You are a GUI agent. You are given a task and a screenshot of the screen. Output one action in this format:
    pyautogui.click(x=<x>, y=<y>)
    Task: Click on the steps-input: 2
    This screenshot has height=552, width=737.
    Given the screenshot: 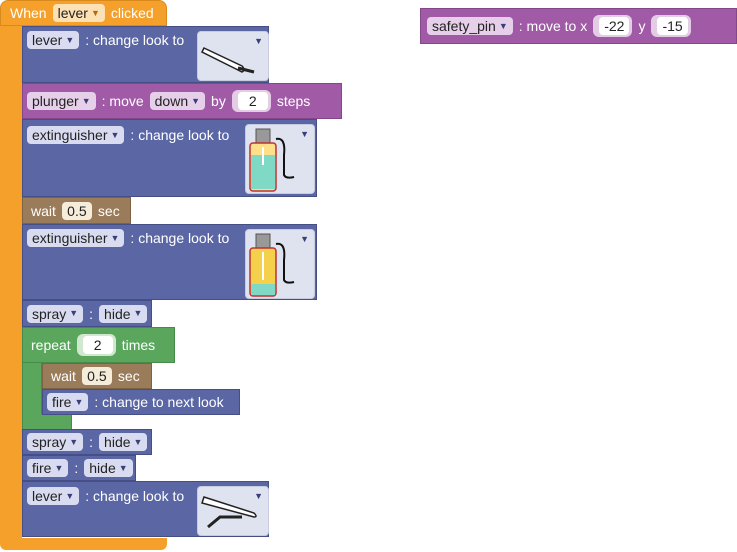 What is the action you would take?
    pyautogui.click(x=251, y=101)
    